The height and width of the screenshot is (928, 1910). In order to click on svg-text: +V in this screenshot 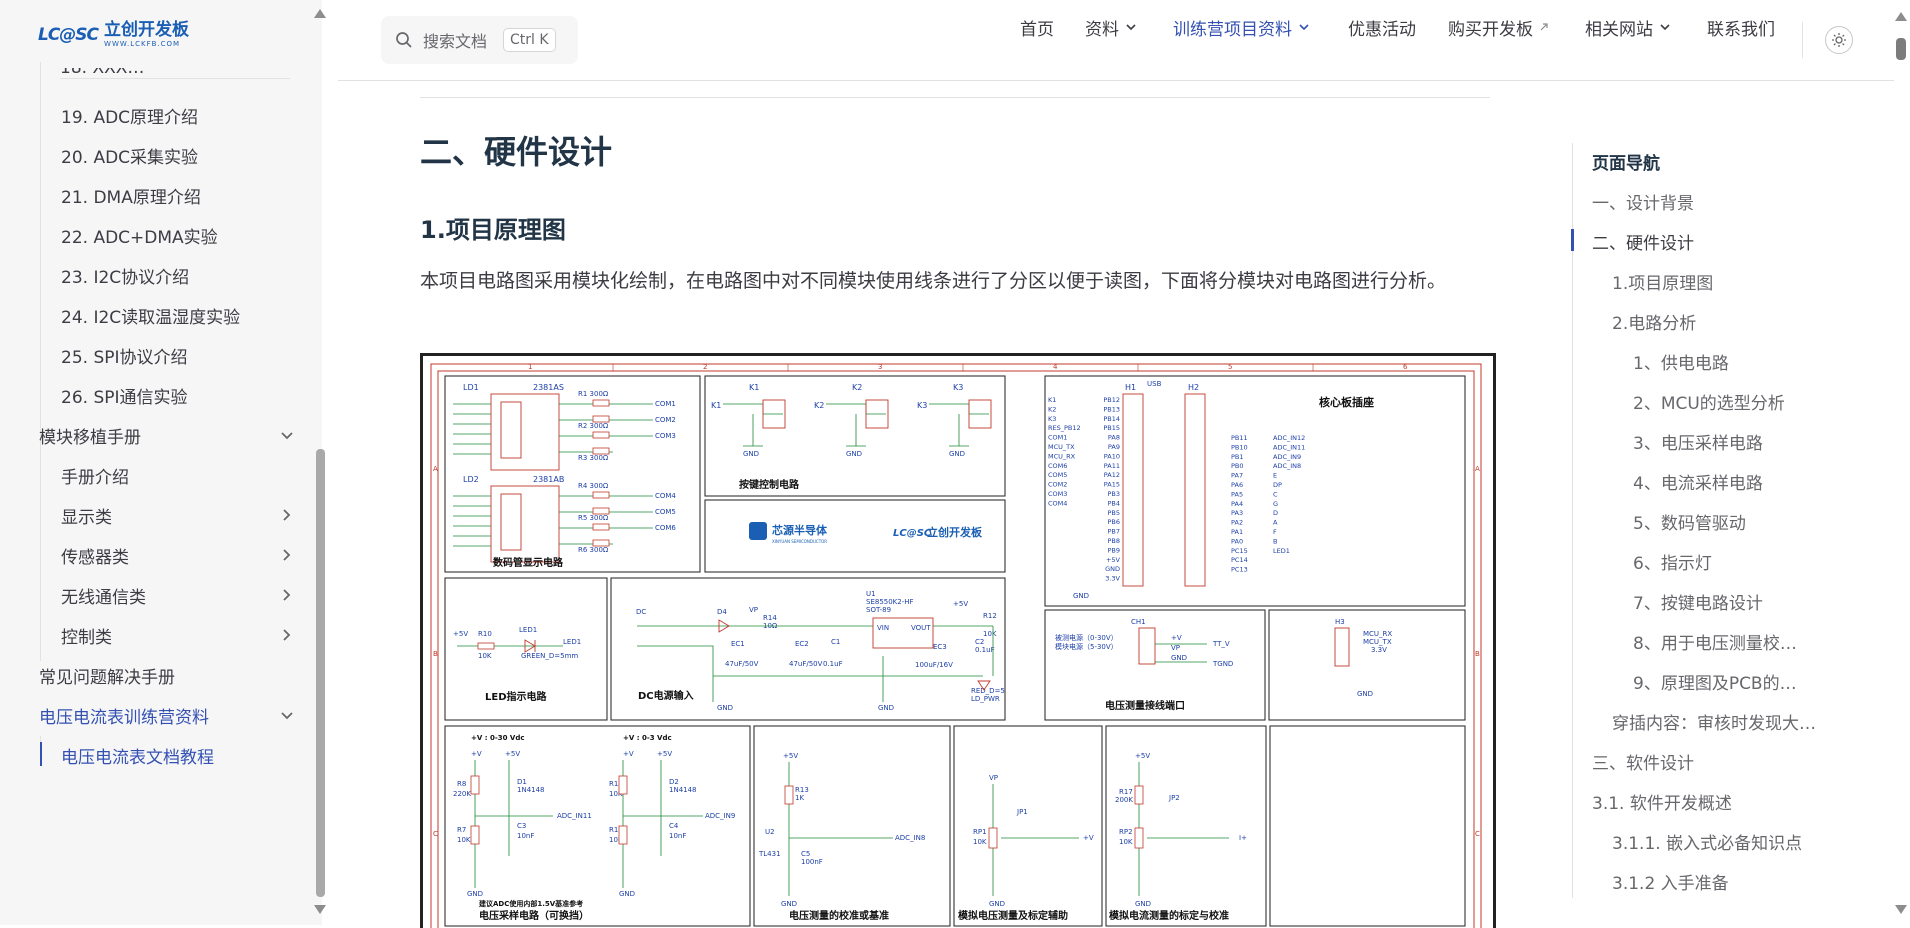, I will do `click(628, 754)`.